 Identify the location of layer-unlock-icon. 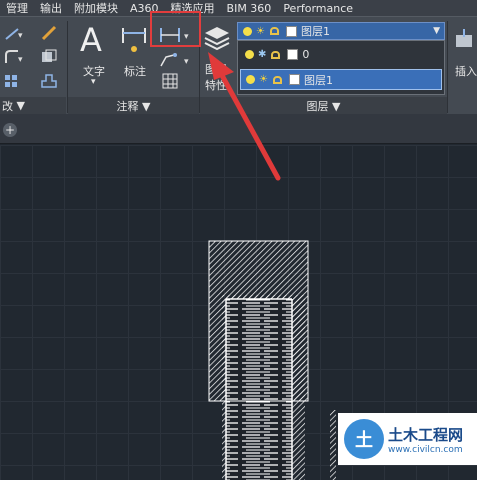
(274, 31).